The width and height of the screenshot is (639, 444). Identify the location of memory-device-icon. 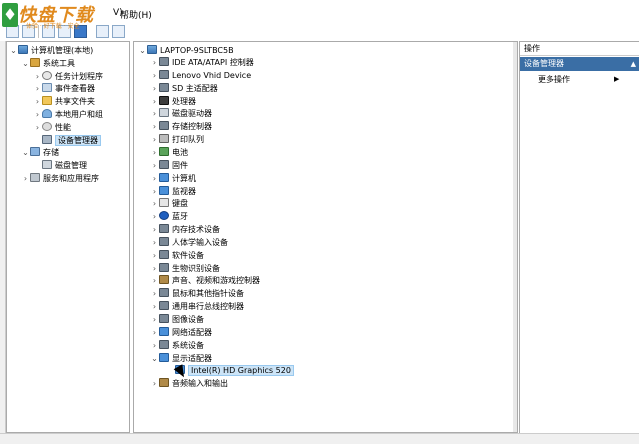
(164, 229).